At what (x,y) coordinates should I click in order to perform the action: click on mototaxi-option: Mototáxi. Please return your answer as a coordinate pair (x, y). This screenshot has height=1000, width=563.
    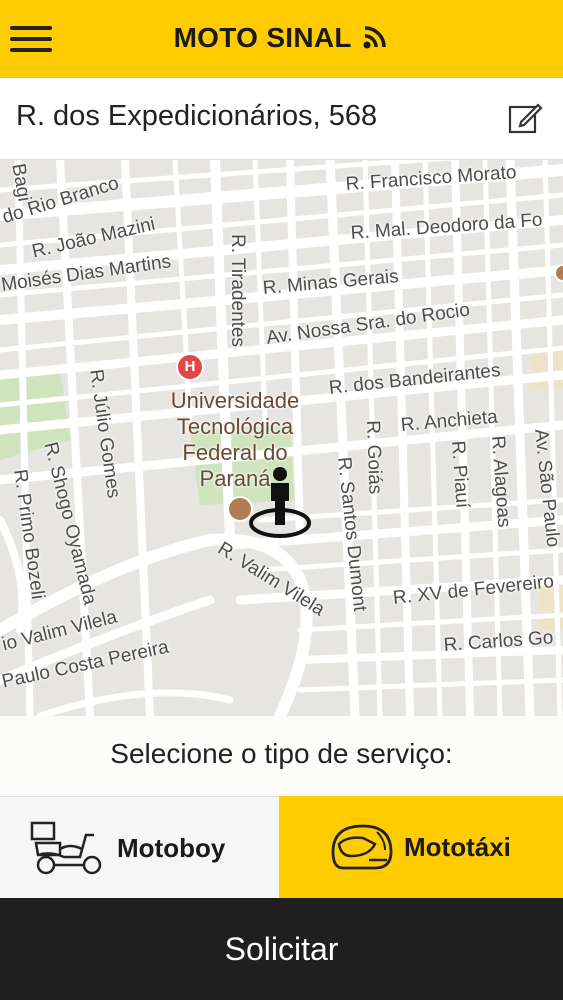
    Looking at the image, I should click on (421, 847).